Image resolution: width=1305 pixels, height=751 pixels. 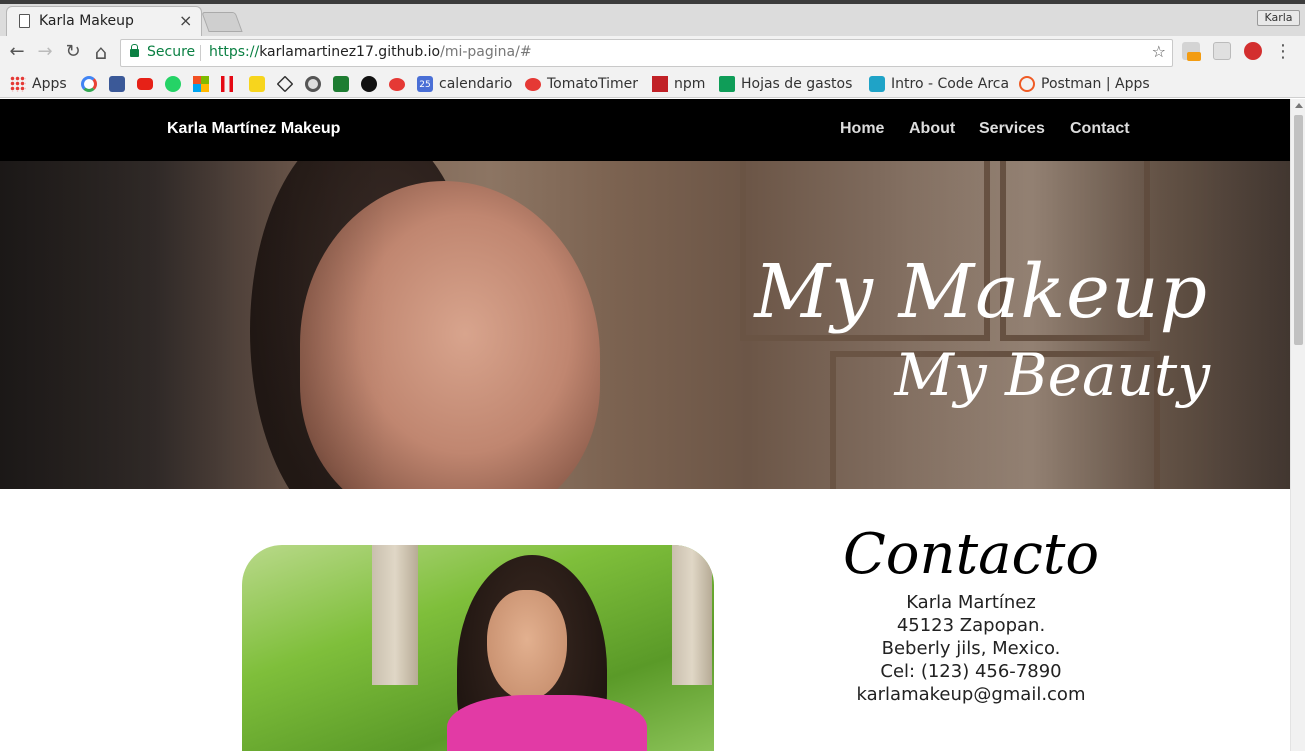 What do you see at coordinates (1052, 375) in the screenshot?
I see `hero-subtitle: My Beauty` at bounding box center [1052, 375].